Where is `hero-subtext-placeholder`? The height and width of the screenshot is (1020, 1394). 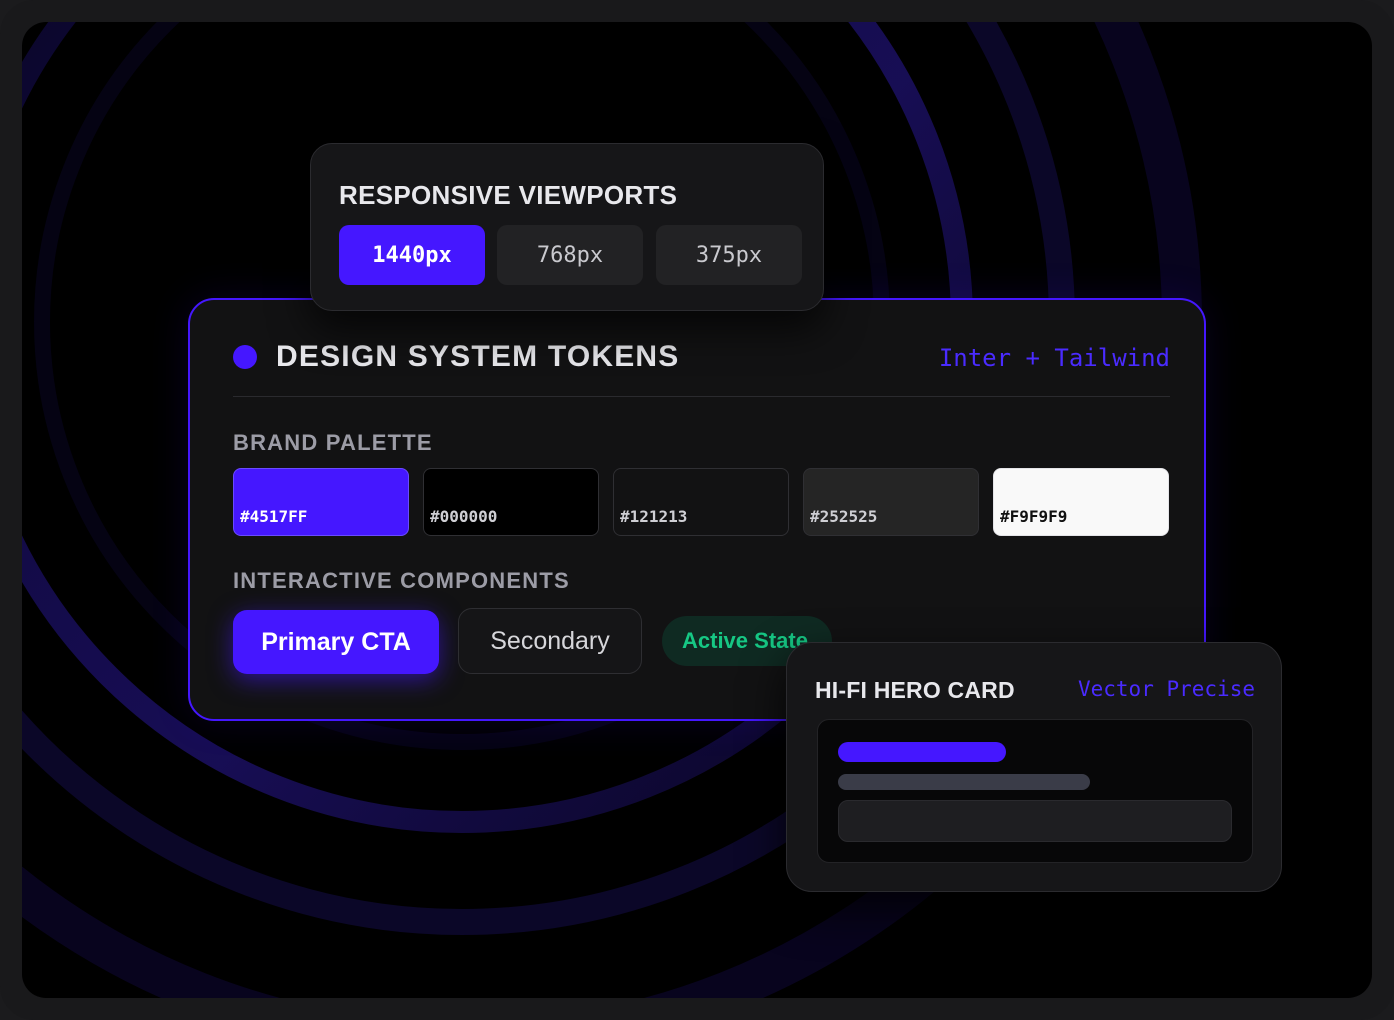
hero-subtext-placeholder is located at coordinates (964, 782).